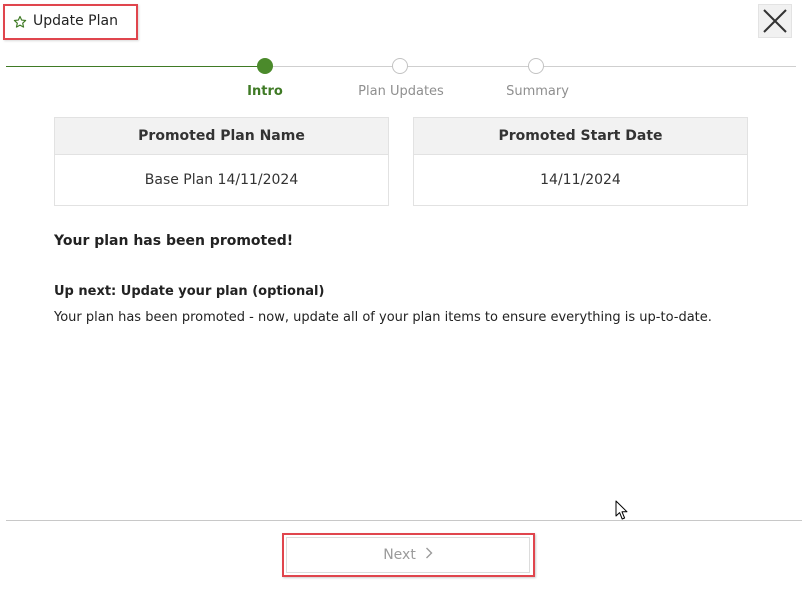  I want to click on promoted-plan-name-table: Promoted Plan Name Base Plan 14/11/2024, so click(221, 161).